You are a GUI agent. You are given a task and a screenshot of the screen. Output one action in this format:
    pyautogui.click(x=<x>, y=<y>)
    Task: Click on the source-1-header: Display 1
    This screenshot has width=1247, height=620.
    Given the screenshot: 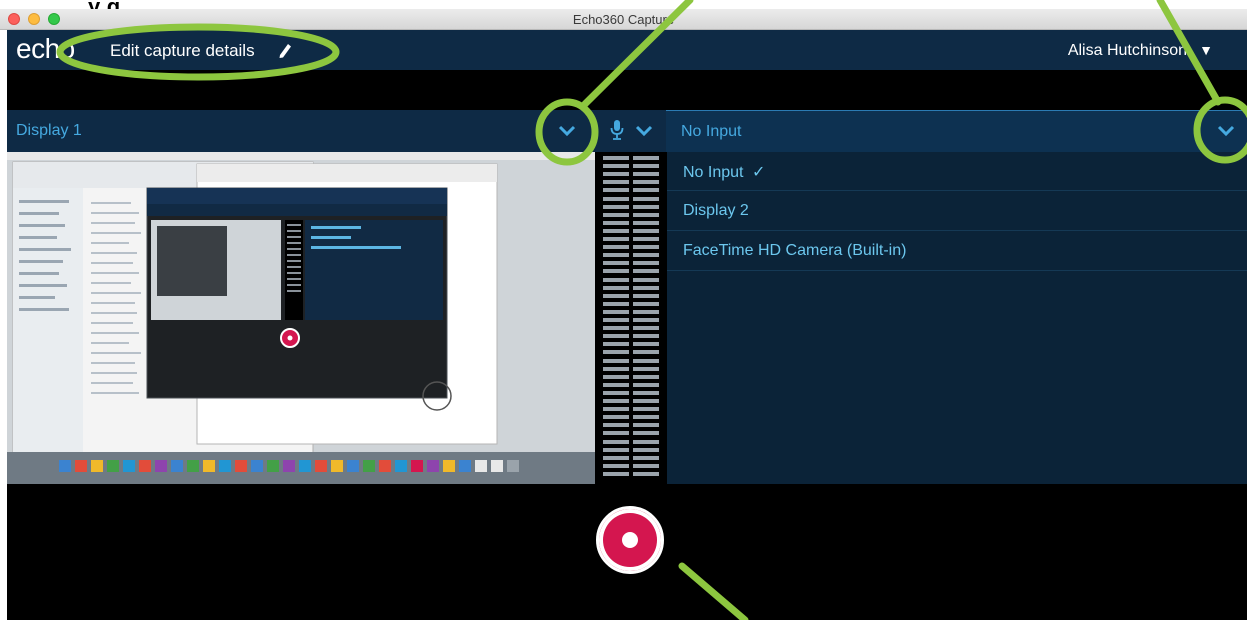 What is the action you would take?
    pyautogui.click(x=299, y=131)
    